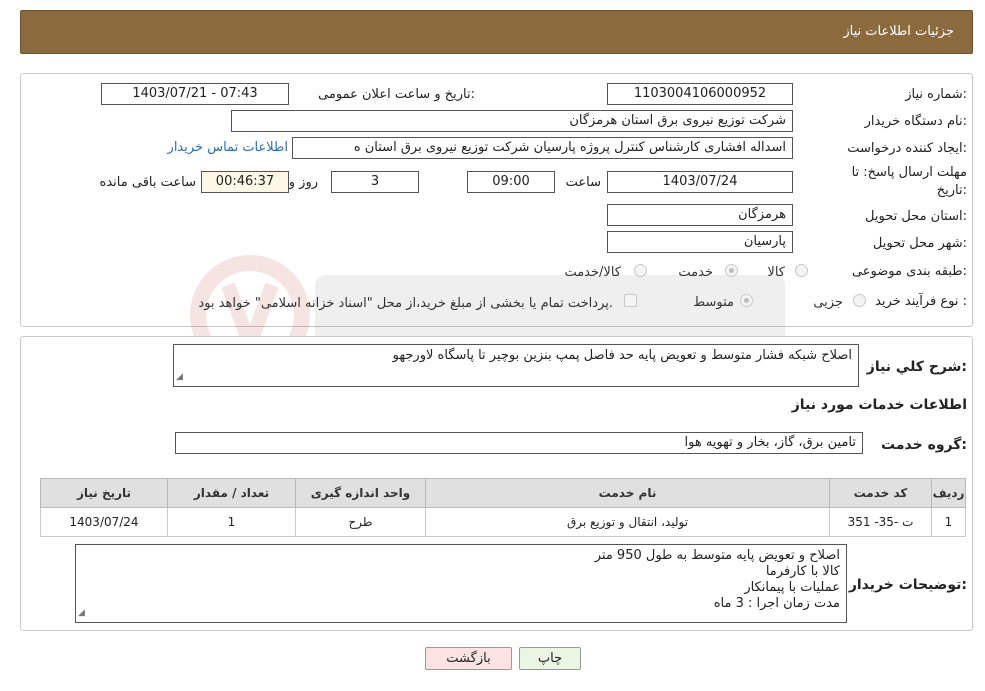 Image resolution: width=985 pixels, height=691 pixels. What do you see at coordinates (921, 301) in the screenshot?
I see `process-label: نوع فرآیند خرید :` at bounding box center [921, 301].